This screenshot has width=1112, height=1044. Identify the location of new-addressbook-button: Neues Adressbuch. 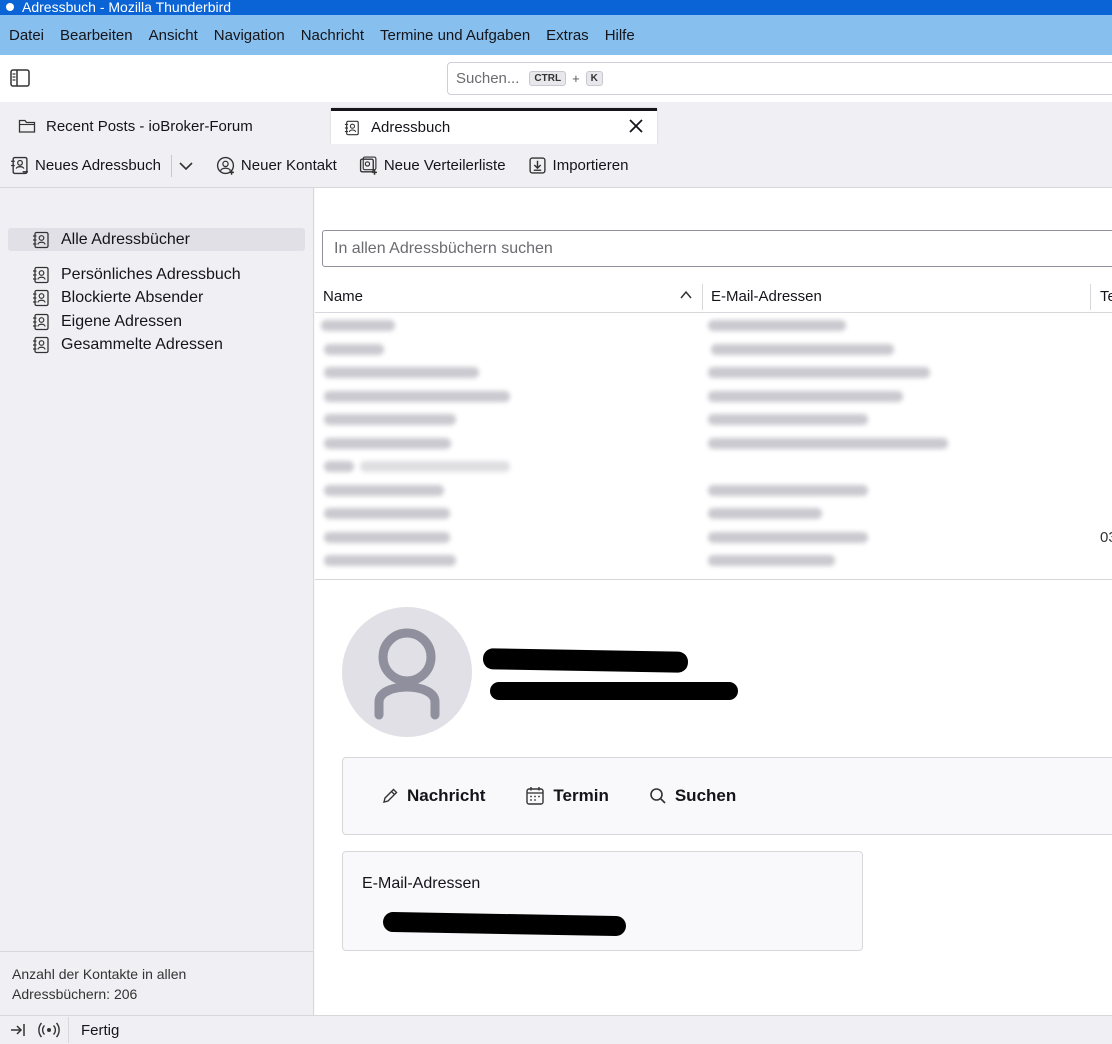
(85, 165).